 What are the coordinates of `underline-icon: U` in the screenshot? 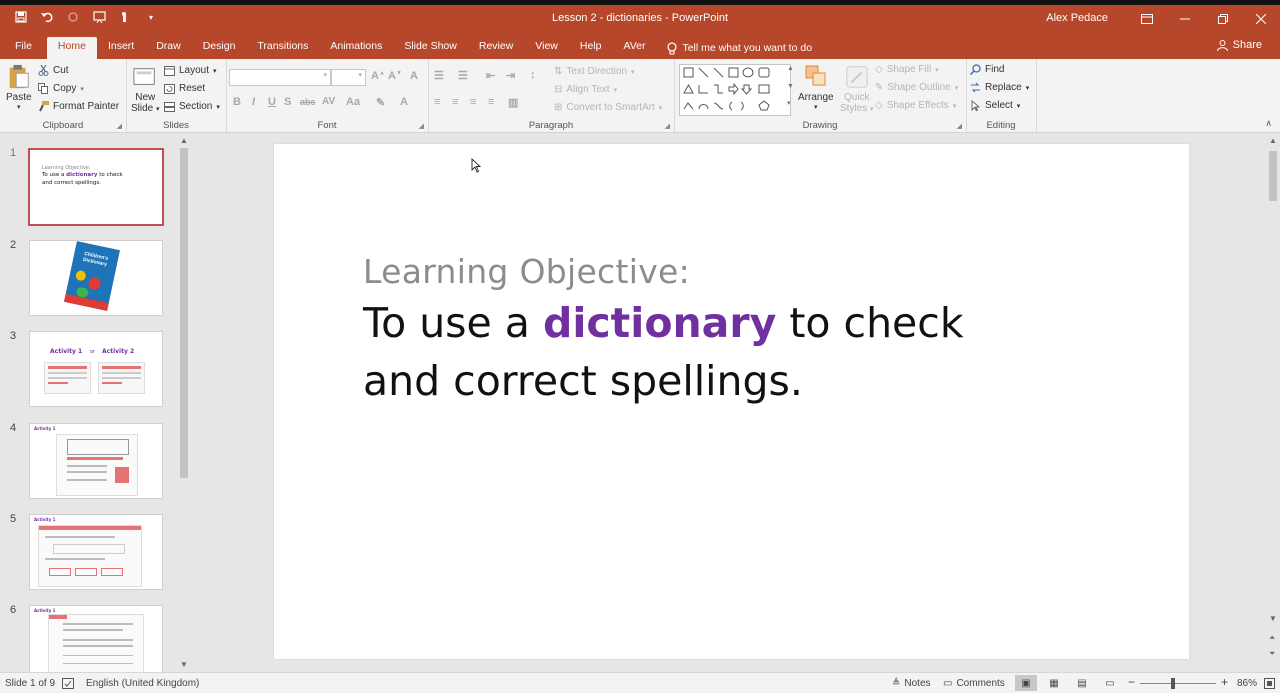 It's located at (272, 102).